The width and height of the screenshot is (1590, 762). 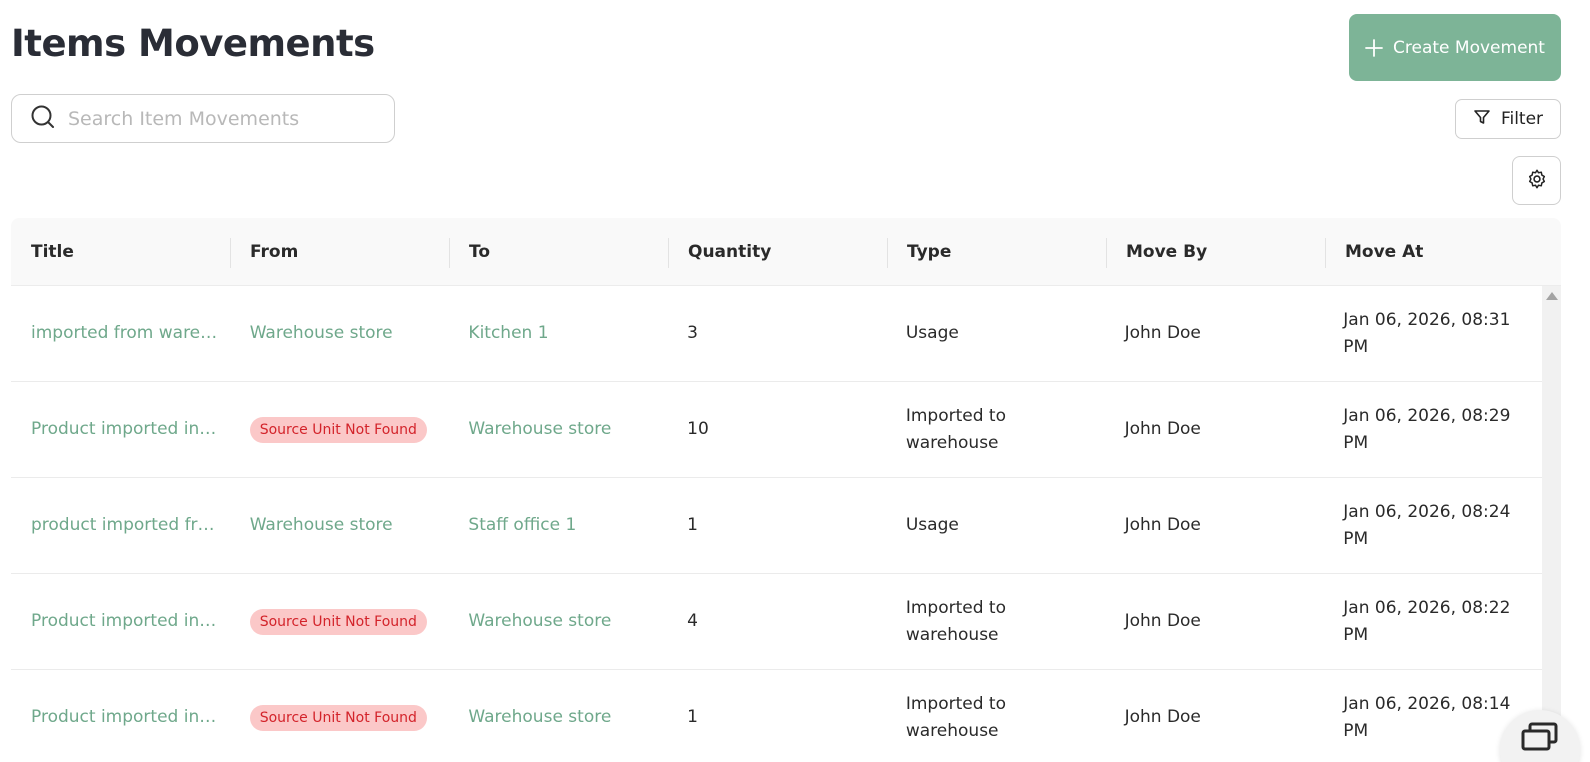 What do you see at coordinates (557, 525) in the screenshot?
I see `row-to-link: Staff office 1` at bounding box center [557, 525].